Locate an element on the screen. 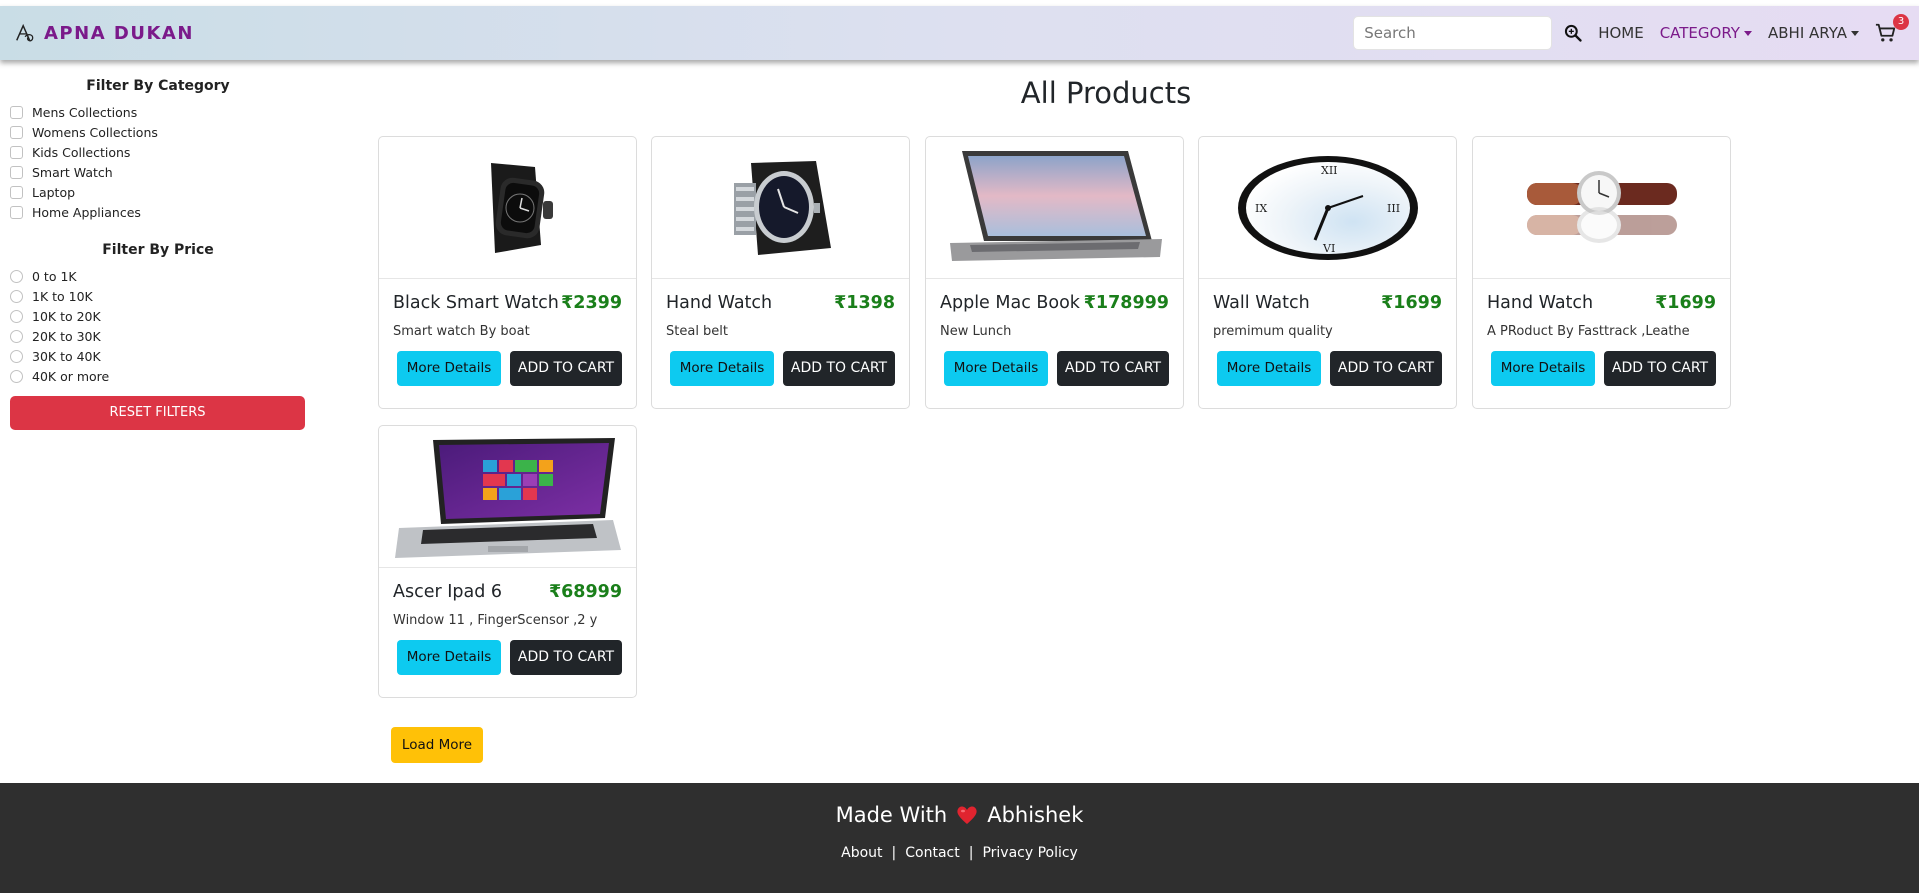 This screenshot has height=893, width=1919. category-filter-item: Laptop is located at coordinates (158, 192).